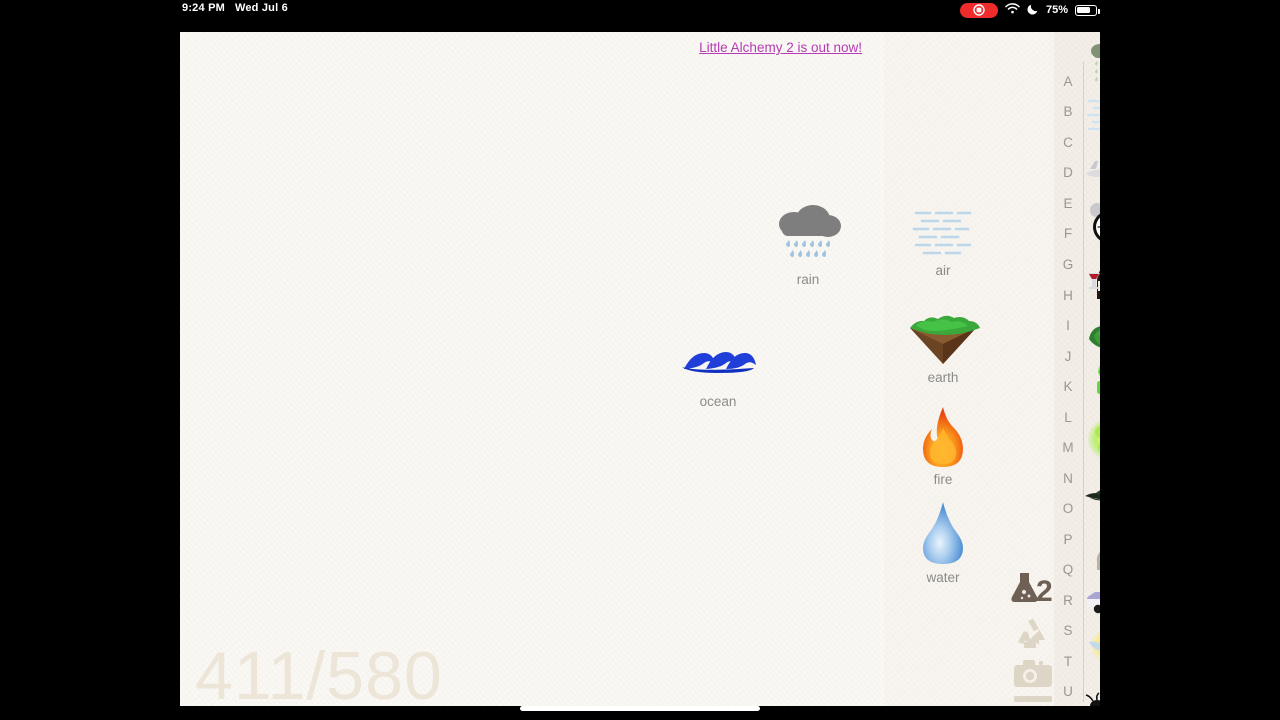 The height and width of the screenshot is (720, 1280). I want to click on board-item-label: ocean, so click(718, 401).